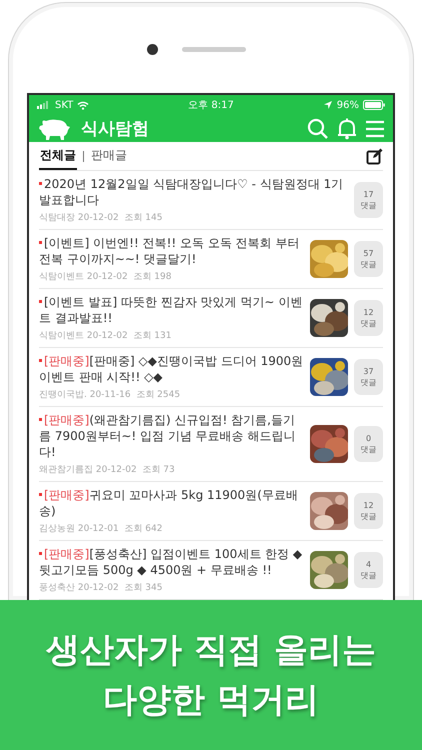  Describe the element at coordinates (101, 588) in the screenshot. I see `post-meta: 풍성축산 20-12-02 조회 345` at that location.